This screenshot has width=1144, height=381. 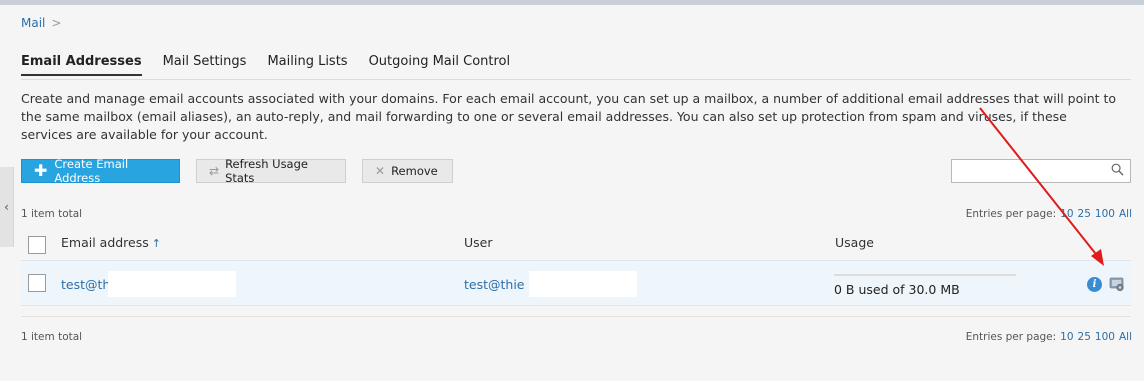 I want to click on page-size-all: All, so click(x=1125, y=214).